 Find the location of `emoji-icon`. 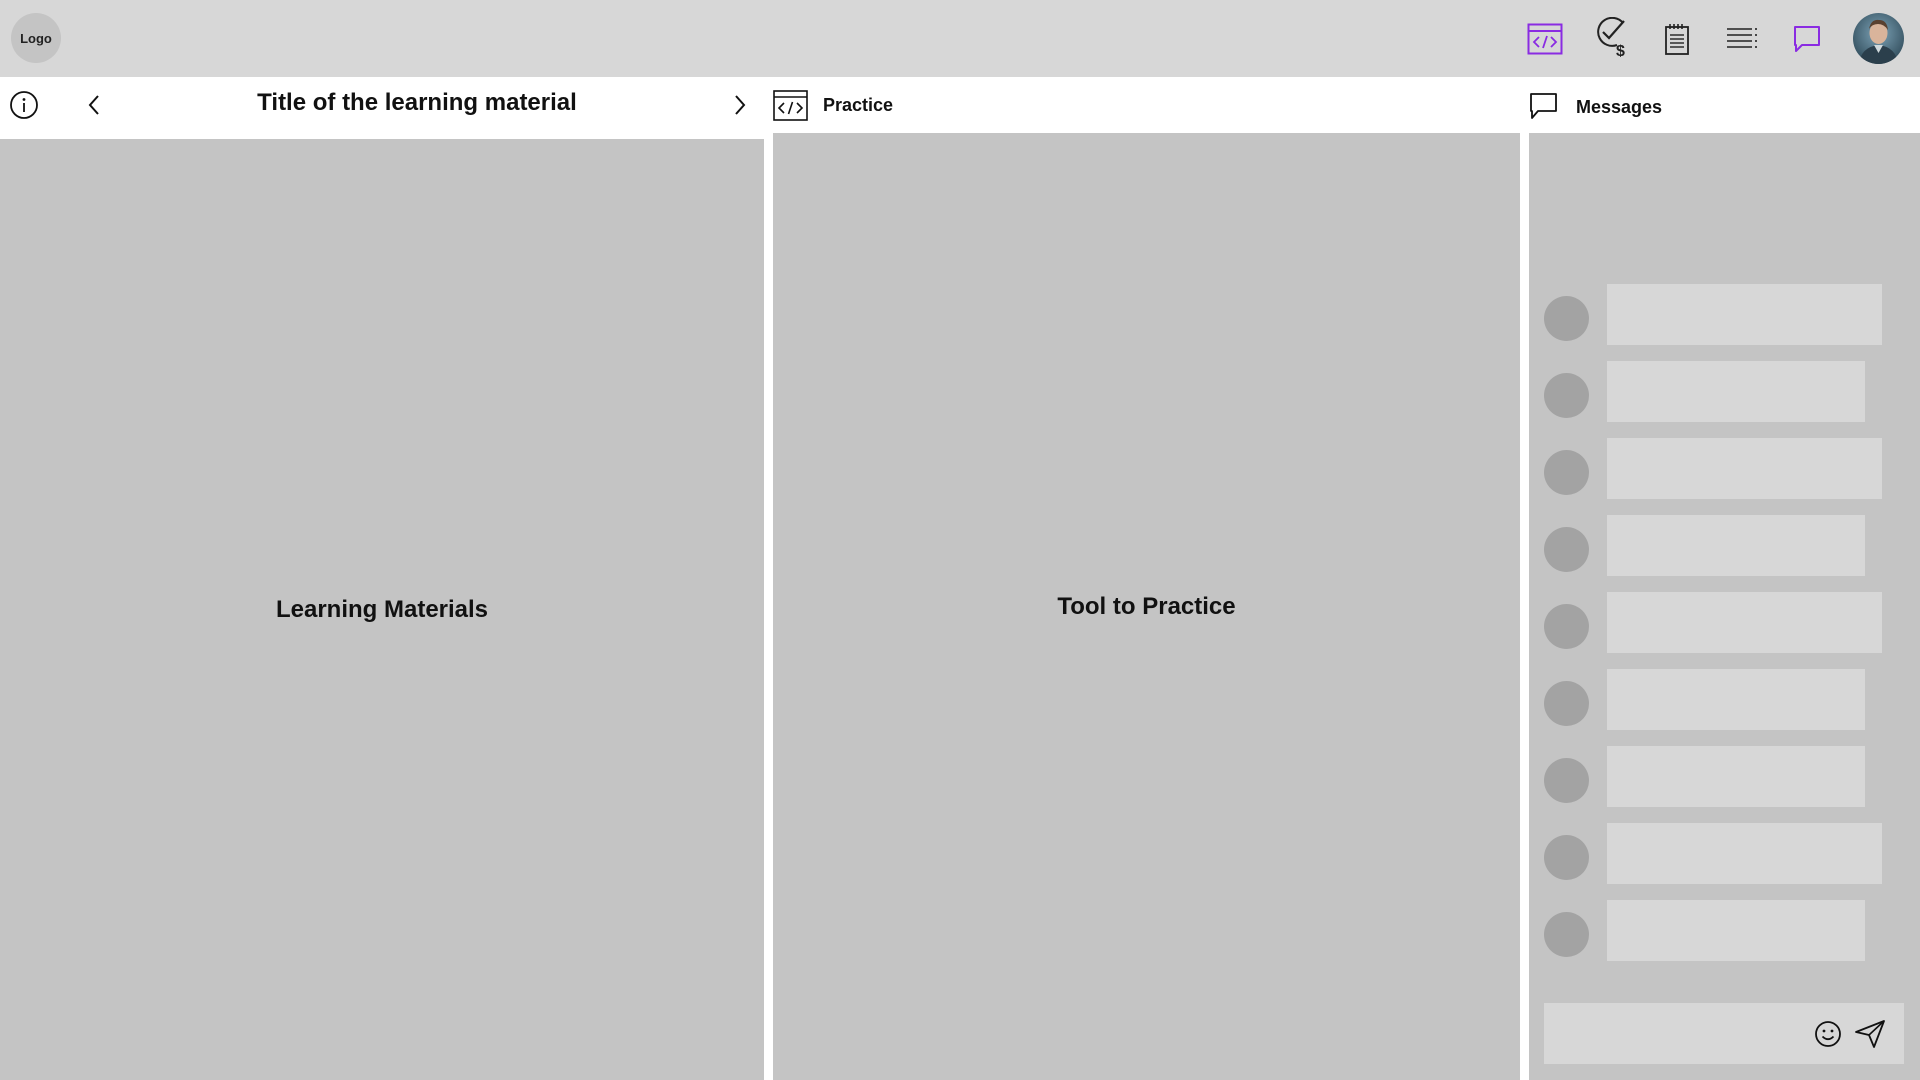

emoji-icon is located at coordinates (1828, 1034).